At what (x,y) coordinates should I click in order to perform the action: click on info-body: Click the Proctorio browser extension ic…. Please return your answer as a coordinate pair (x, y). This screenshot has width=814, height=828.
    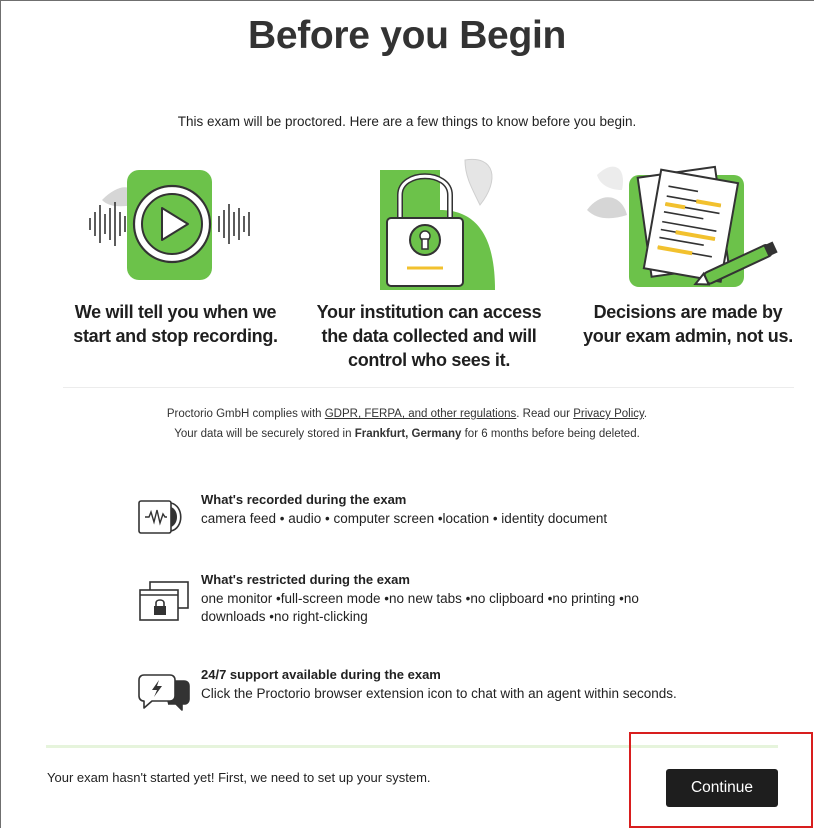
    Looking at the image, I should click on (439, 693).